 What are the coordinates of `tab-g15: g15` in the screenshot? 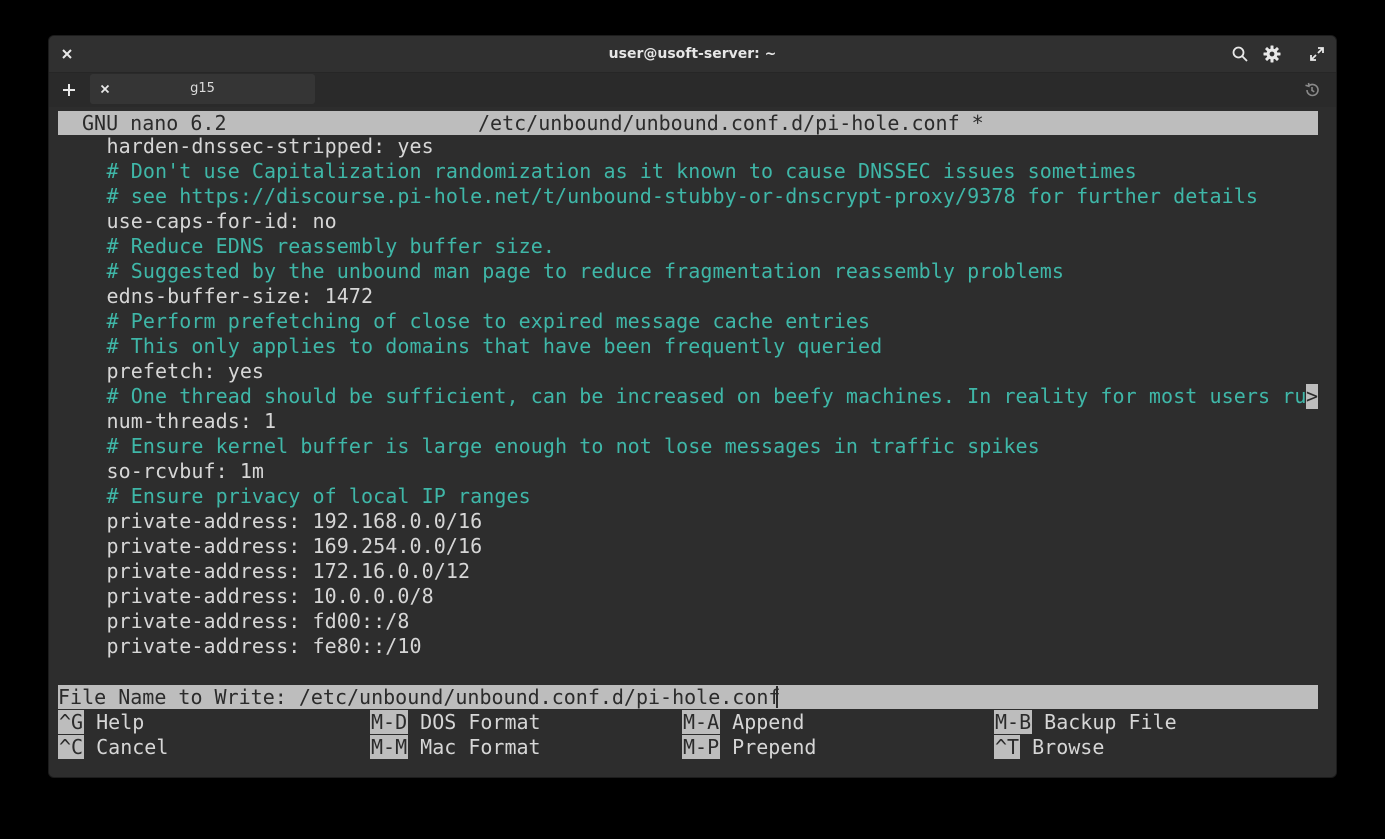 It's located at (202, 89).